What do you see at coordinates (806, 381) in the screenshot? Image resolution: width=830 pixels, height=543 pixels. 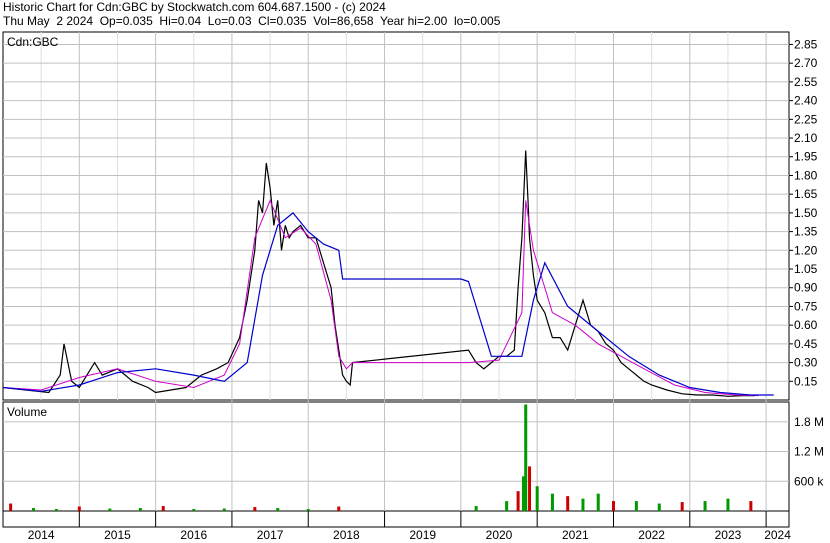 I see `y-tick-label: 0.15` at bounding box center [806, 381].